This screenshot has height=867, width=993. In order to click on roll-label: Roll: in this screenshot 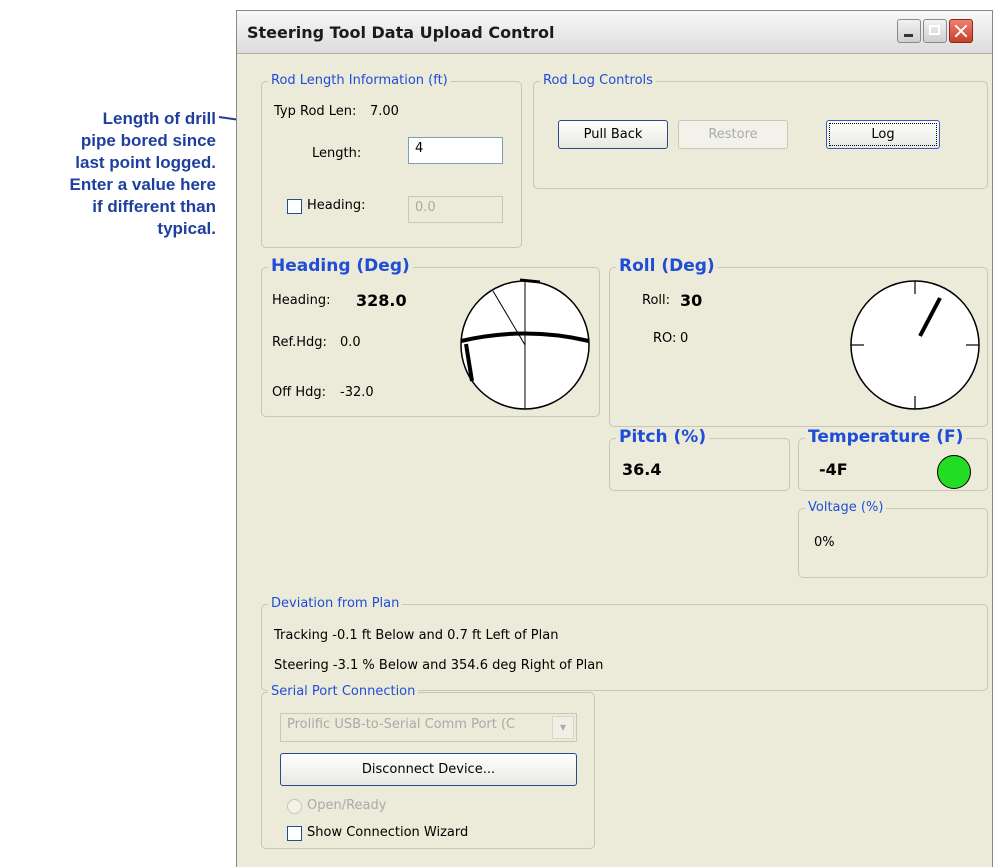, I will do `click(656, 300)`.